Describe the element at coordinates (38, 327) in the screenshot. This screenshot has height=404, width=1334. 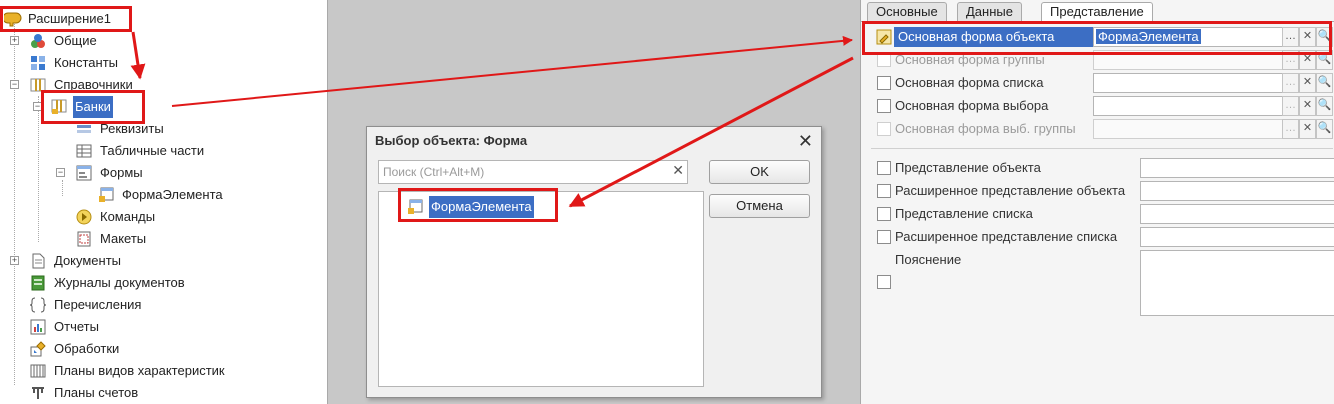
I see `reports-icon` at that location.